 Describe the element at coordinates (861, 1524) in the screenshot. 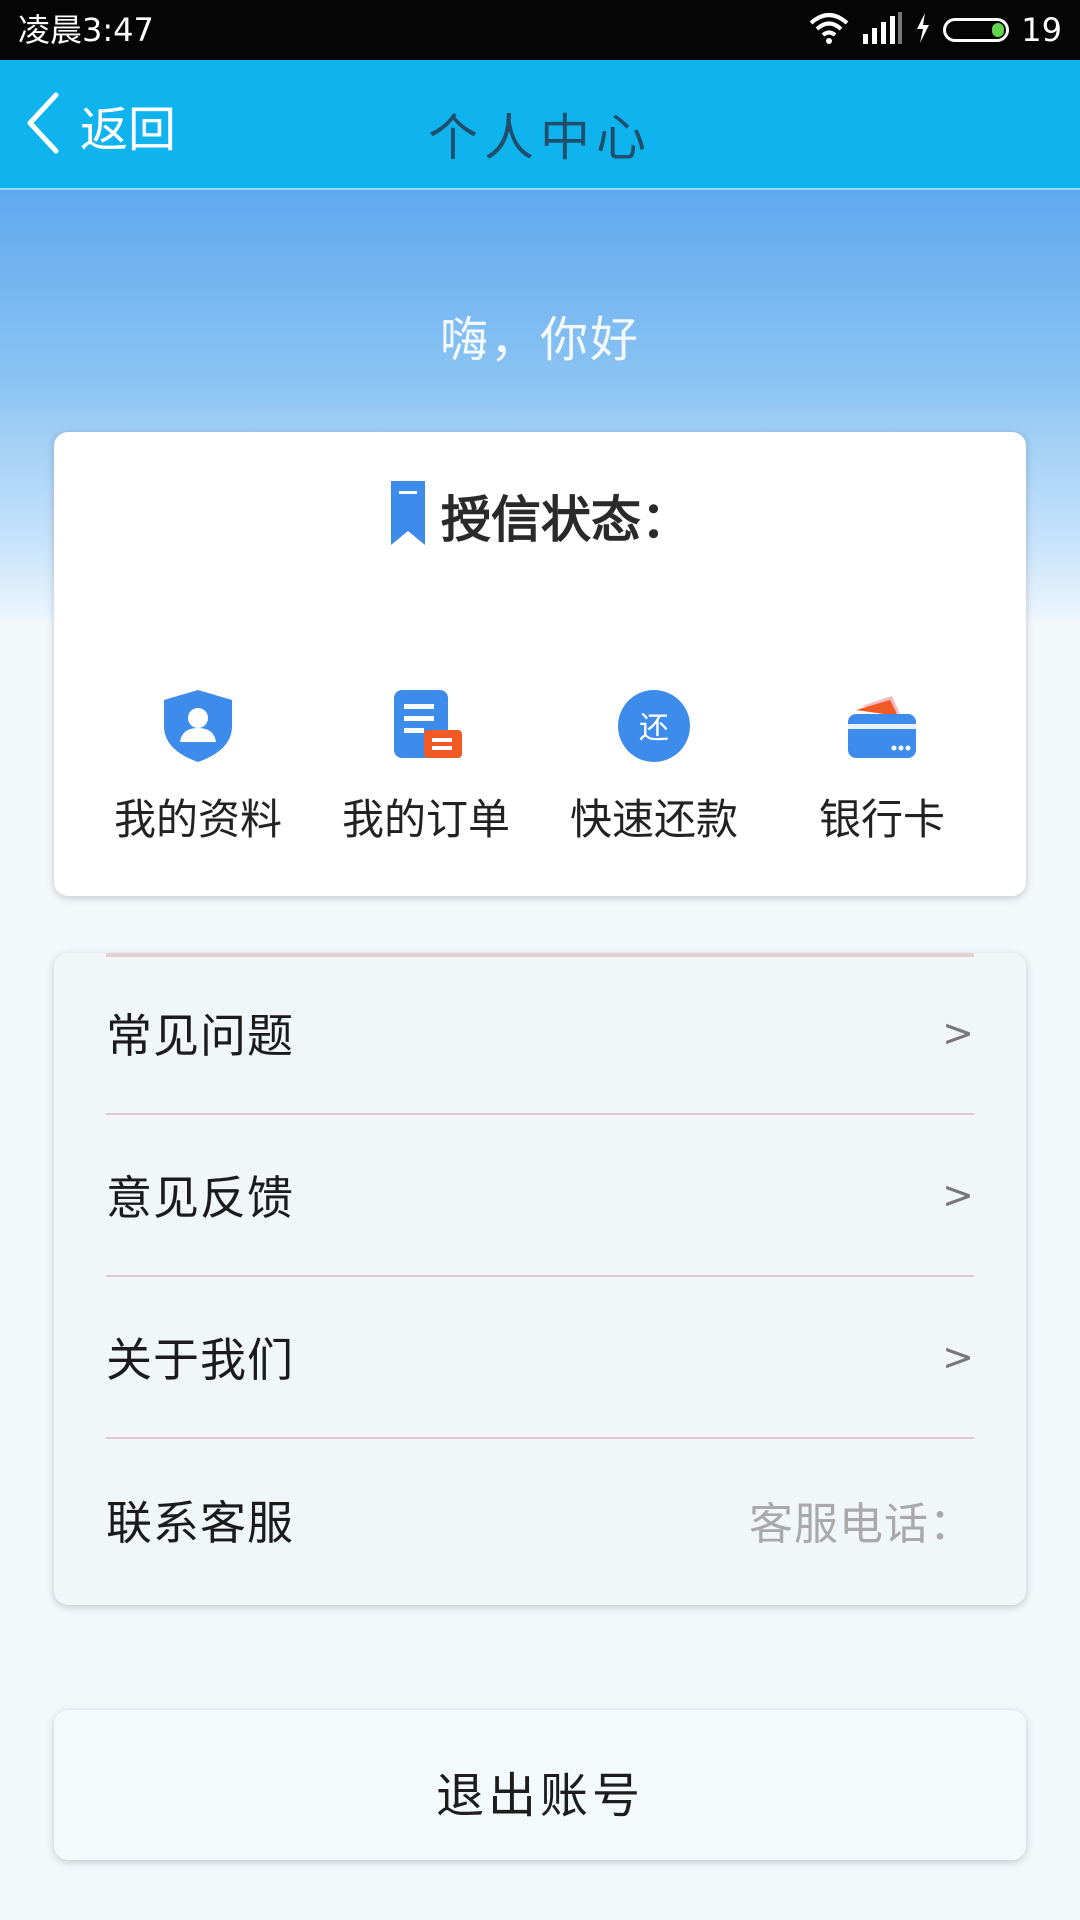

I see `support-phone-label: 客服电话：` at that location.